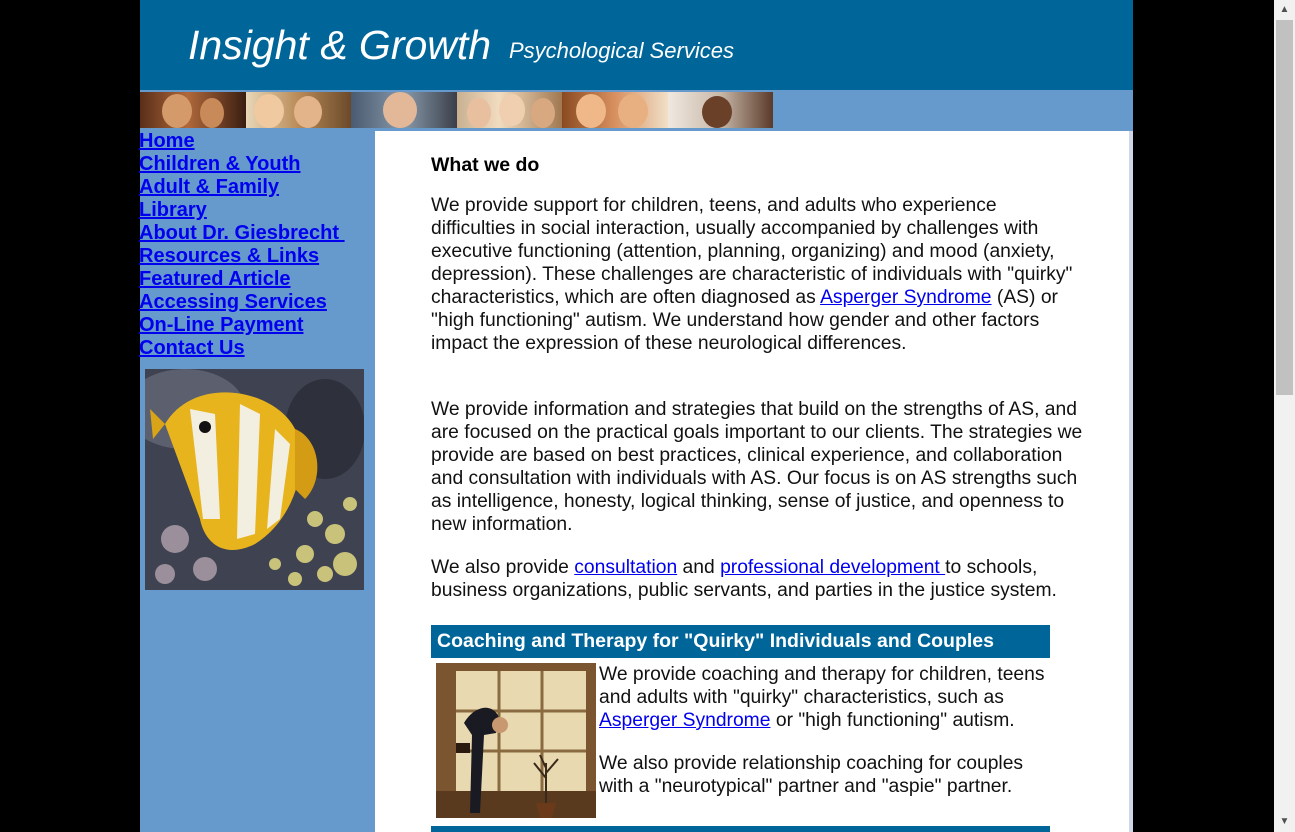 Image resolution: width=1295 pixels, height=832 pixels. Describe the element at coordinates (1284, 822) in the screenshot. I see `scroll-down-arrow-icon: ▼` at that location.